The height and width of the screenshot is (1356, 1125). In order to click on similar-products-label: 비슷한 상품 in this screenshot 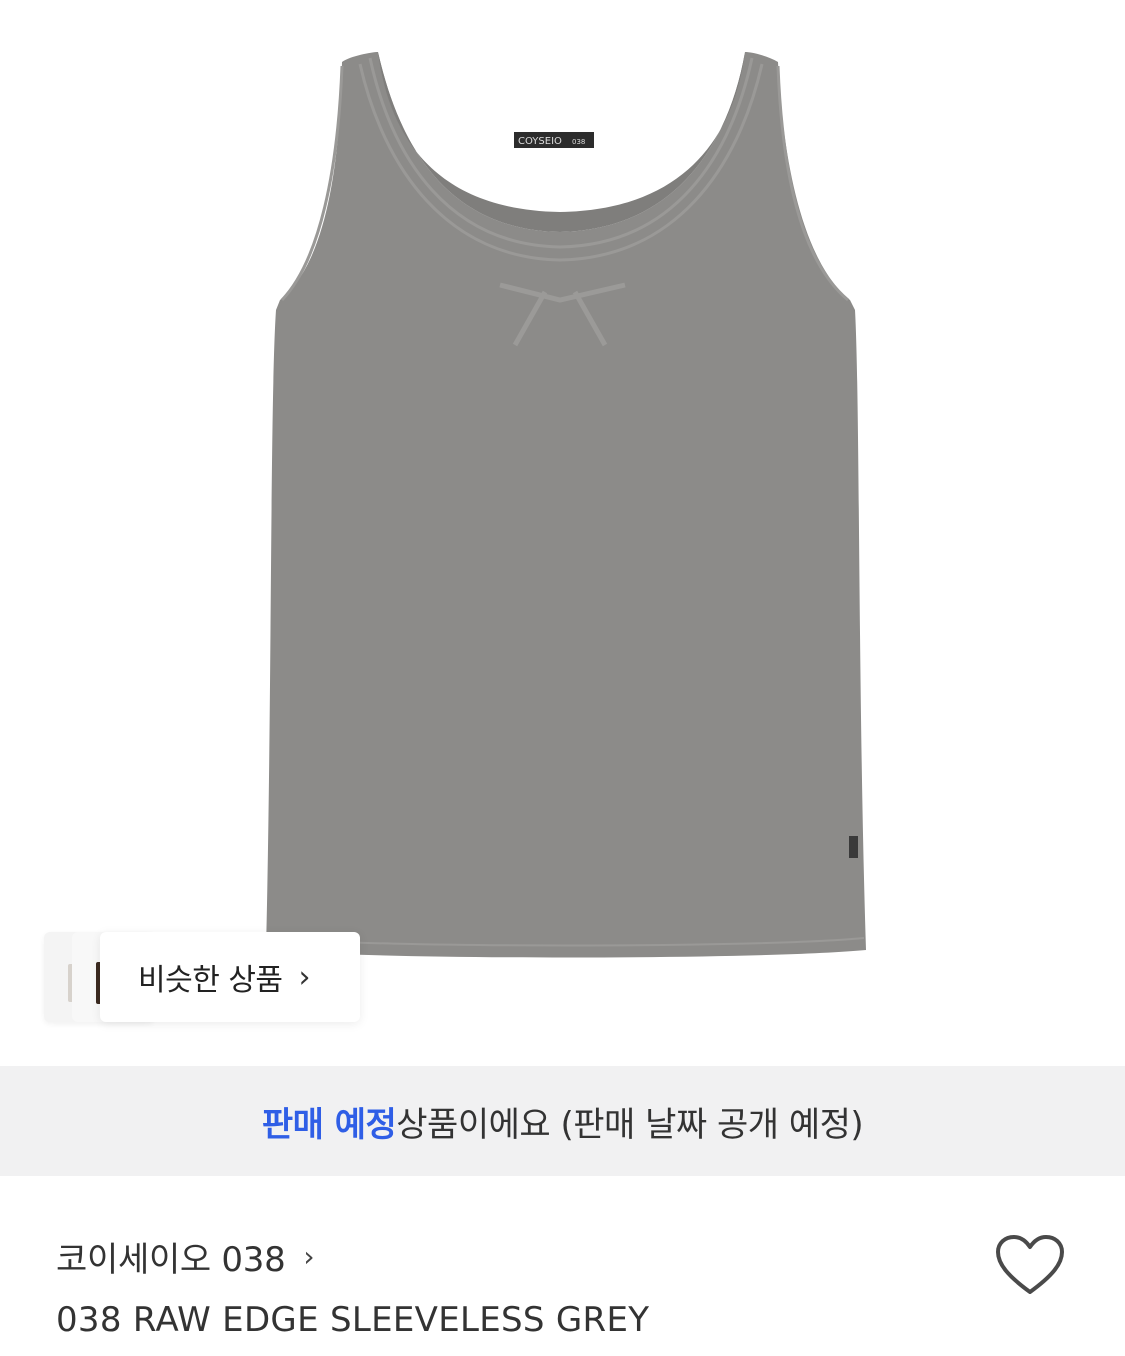, I will do `click(210, 980)`.